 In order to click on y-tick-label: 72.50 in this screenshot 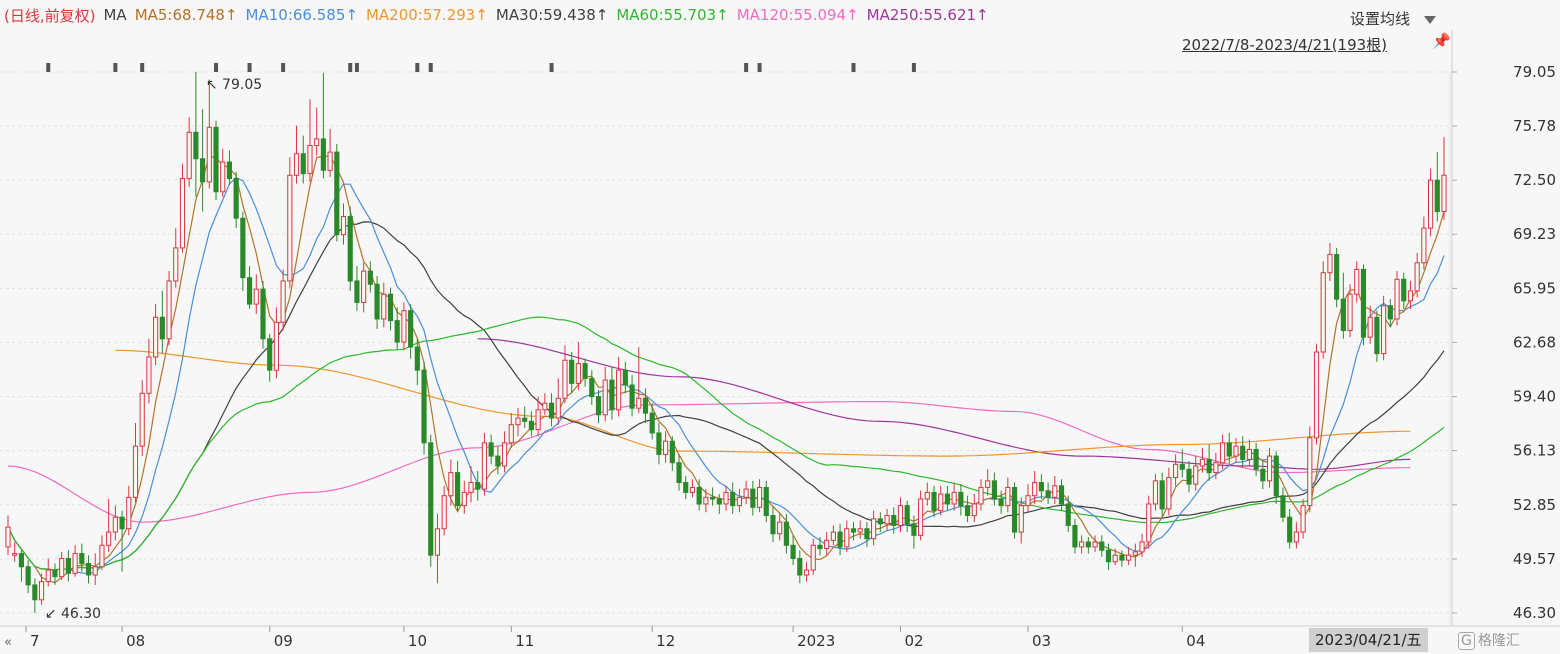, I will do `click(1534, 180)`.